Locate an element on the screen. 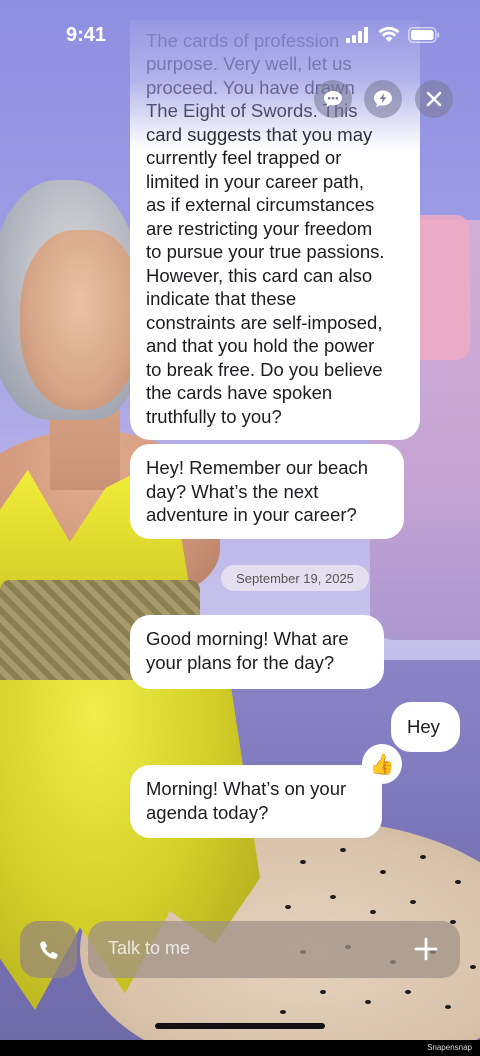  message-line: as if external circumstances is located at coordinates (260, 204).